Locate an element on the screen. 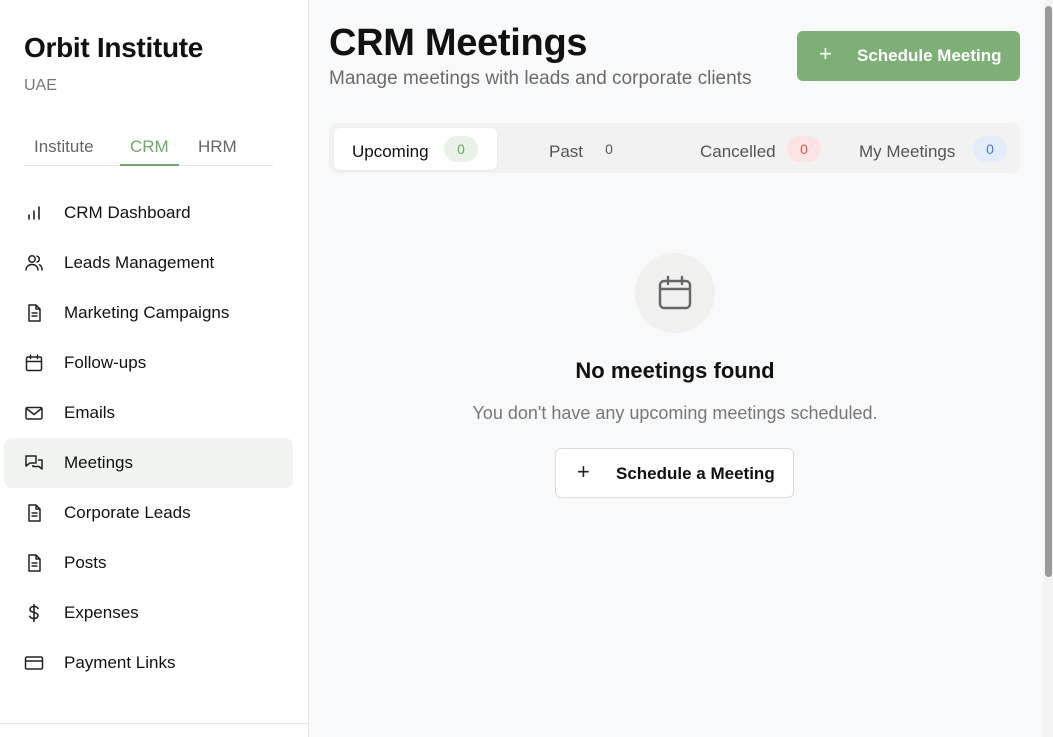  sidebar-item-payment-links: Payment Links is located at coordinates (148, 663).